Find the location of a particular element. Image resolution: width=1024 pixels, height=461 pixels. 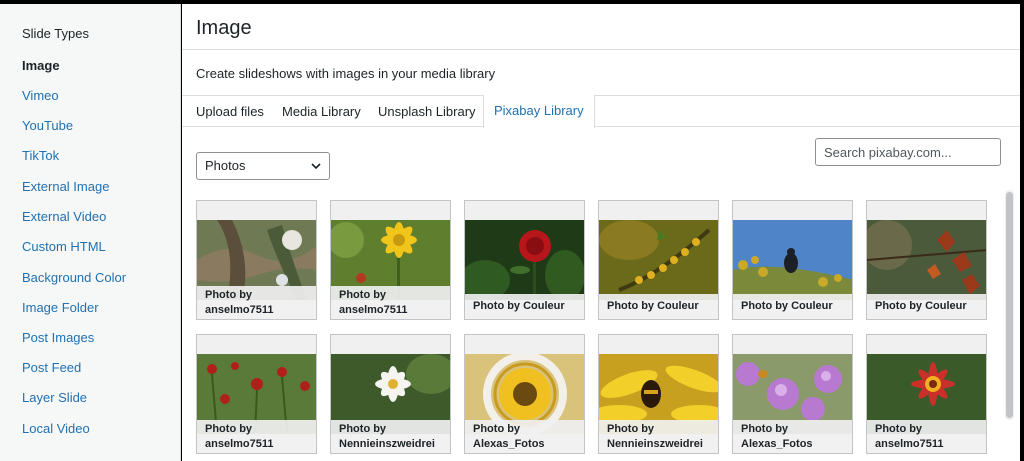

tab-media-library: Media Library is located at coordinates (321, 111).